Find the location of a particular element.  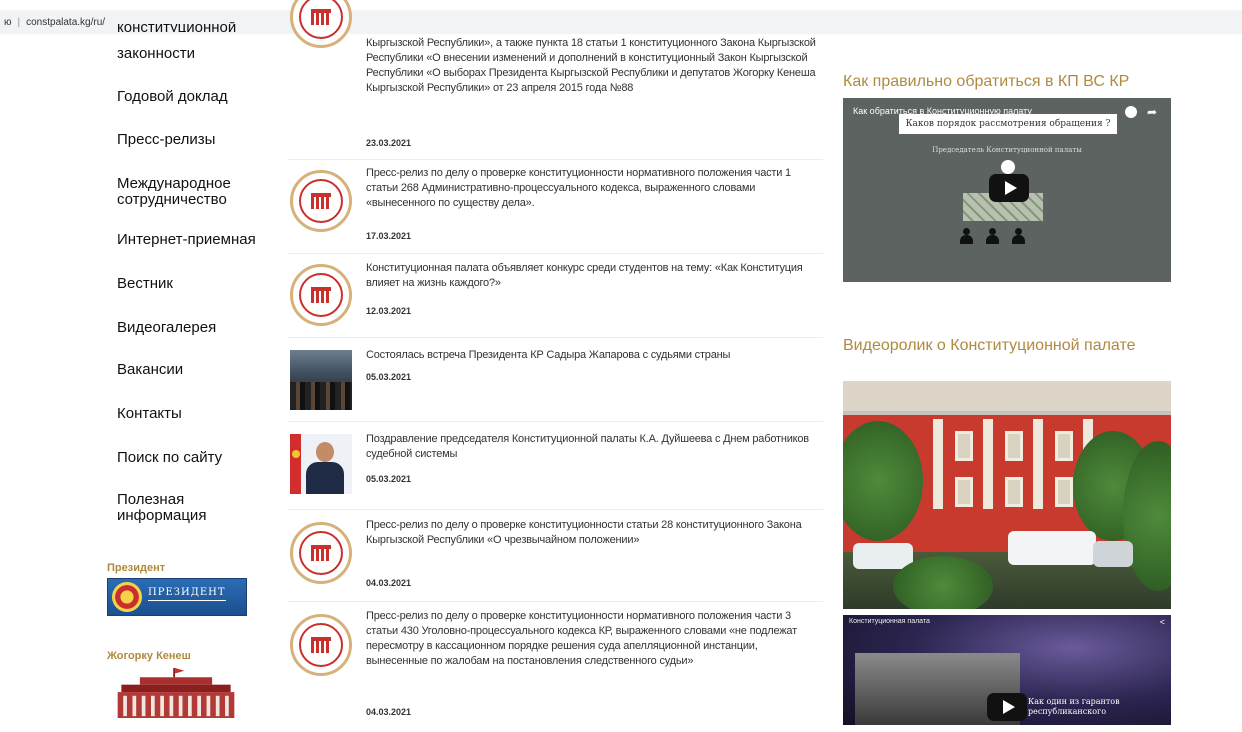

banner-underline is located at coordinates (187, 603).